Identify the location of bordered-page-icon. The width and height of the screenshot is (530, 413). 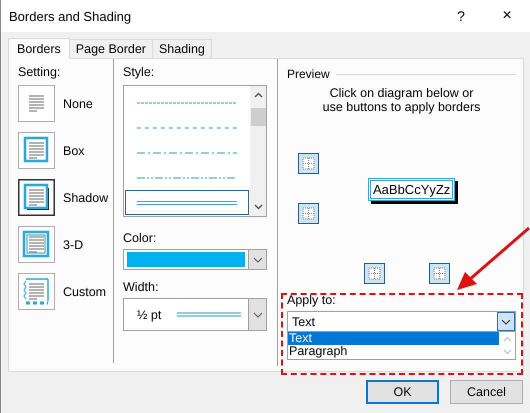
(36, 197).